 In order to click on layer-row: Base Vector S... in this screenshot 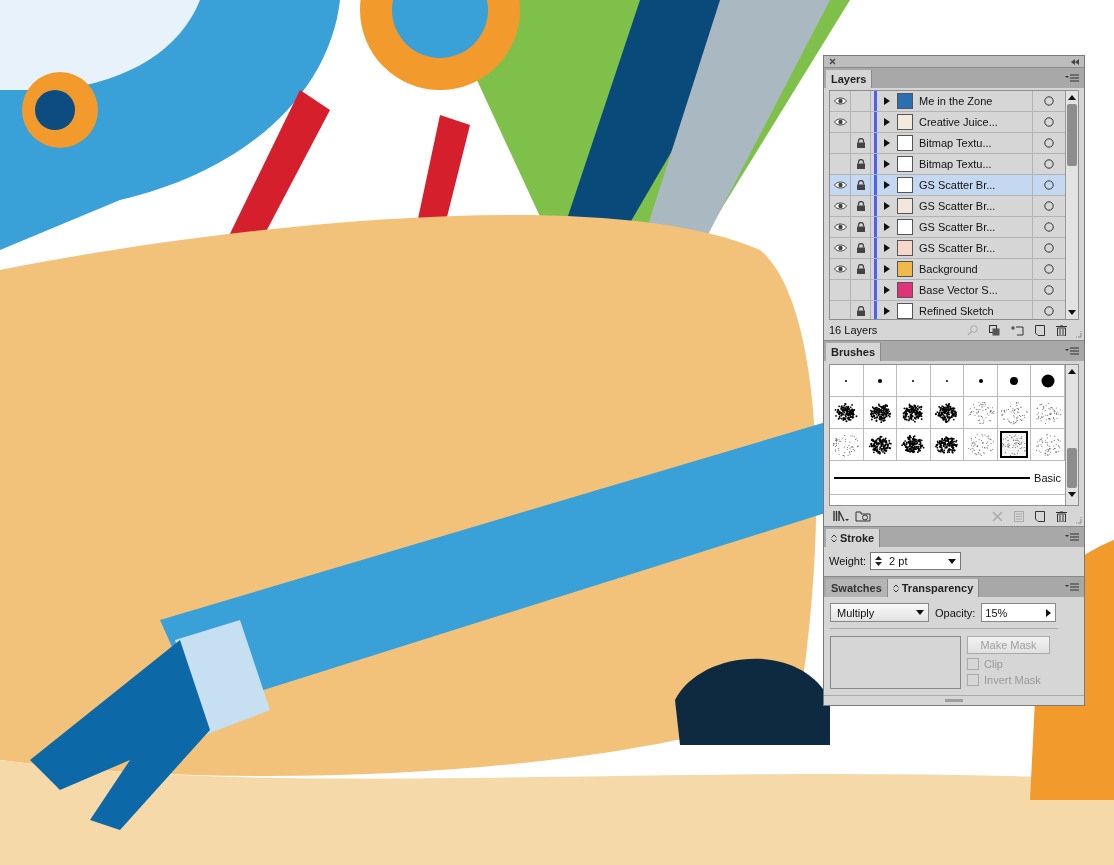, I will do `click(947, 290)`.